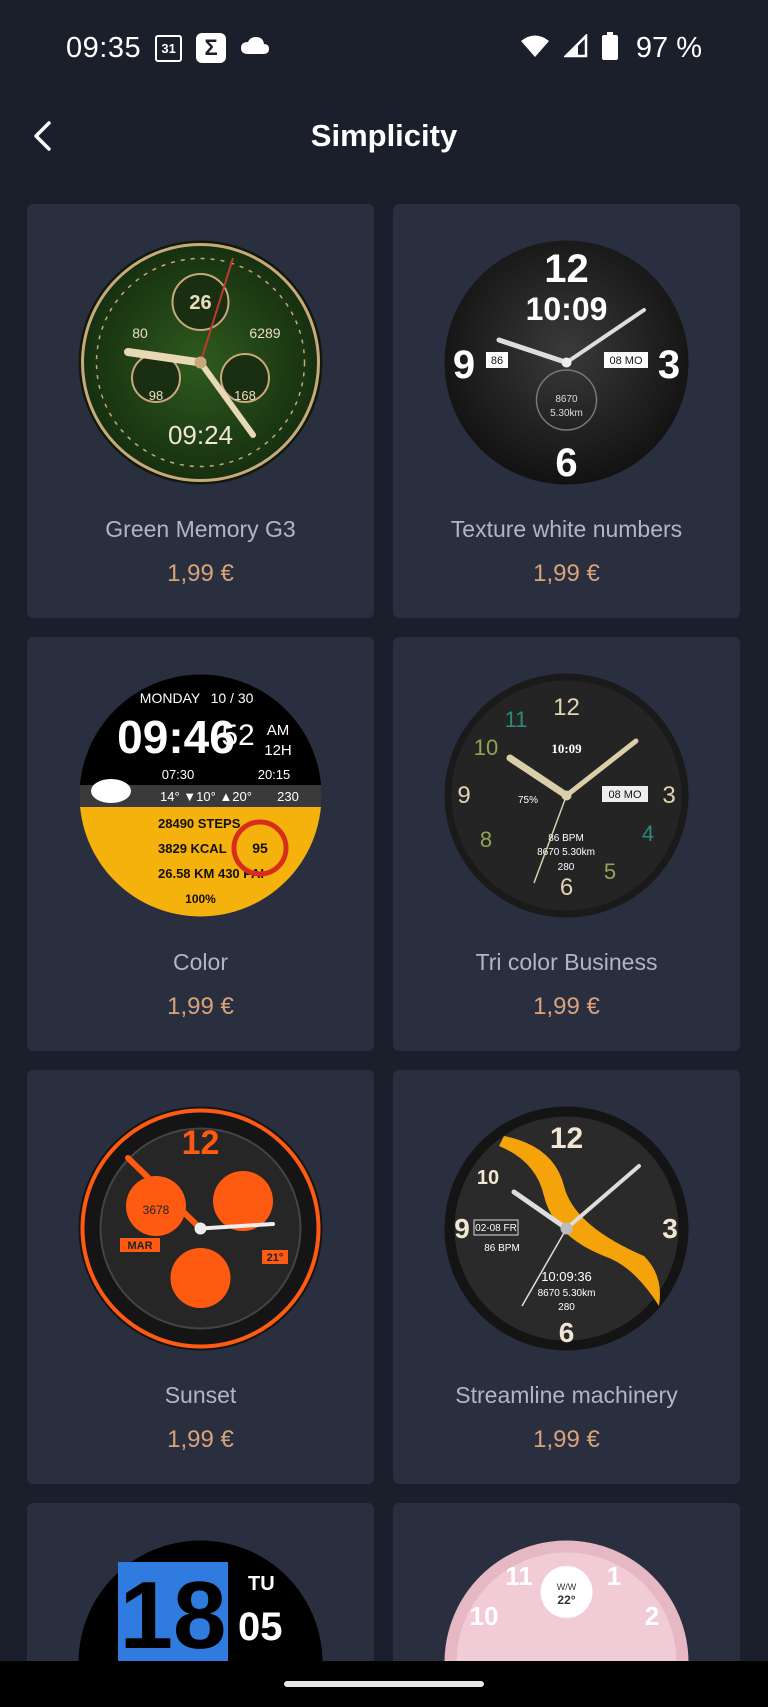 The image size is (768, 1707). What do you see at coordinates (535, 48) in the screenshot?
I see `wifi-icon` at bounding box center [535, 48].